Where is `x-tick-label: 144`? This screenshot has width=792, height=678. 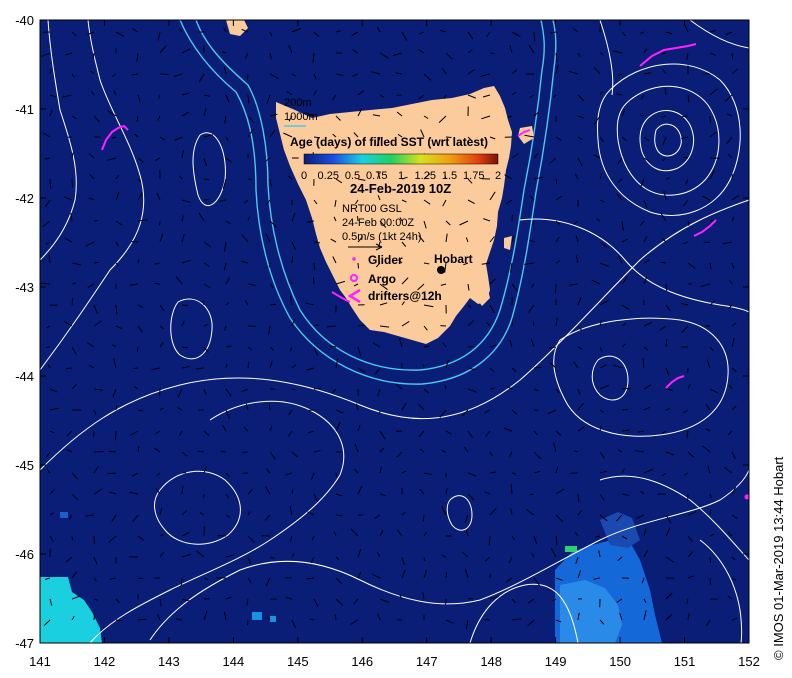
x-tick-label: 144 is located at coordinates (234, 661).